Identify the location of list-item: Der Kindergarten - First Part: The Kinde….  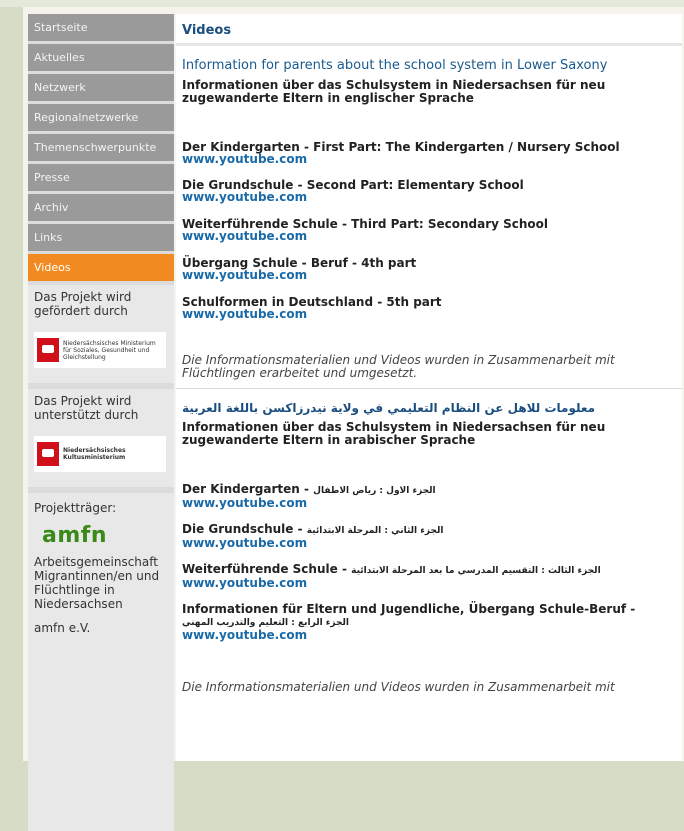
(429, 153).